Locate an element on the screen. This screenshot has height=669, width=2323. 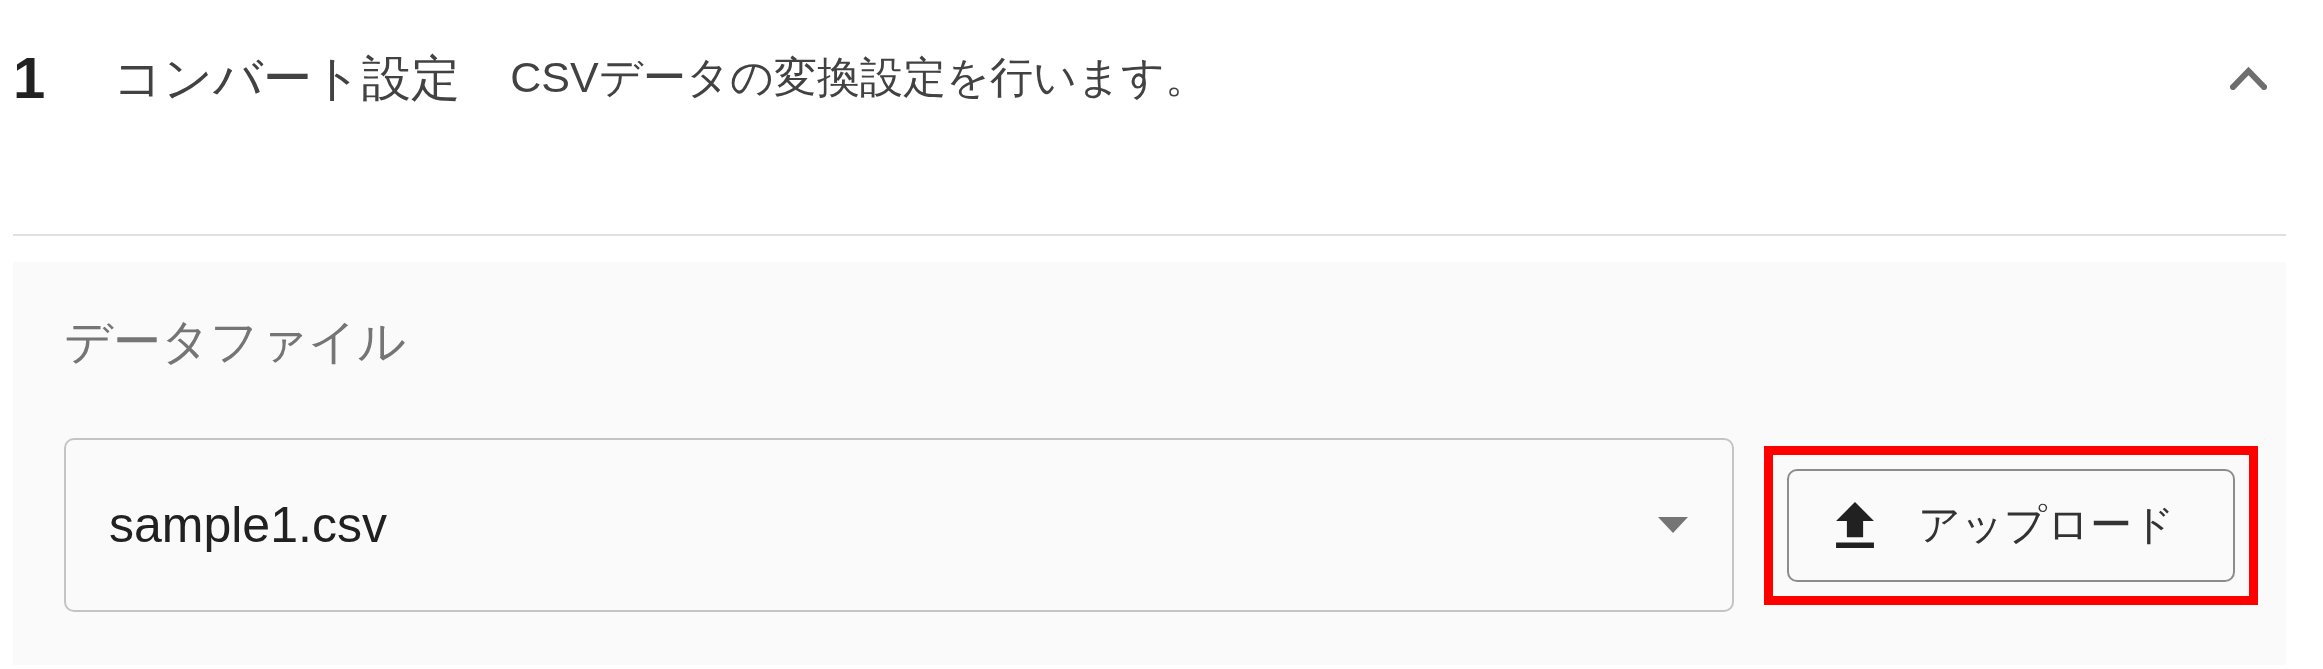
section-description: CSVデータの変換設定を行います。 is located at coordinates (859, 78).